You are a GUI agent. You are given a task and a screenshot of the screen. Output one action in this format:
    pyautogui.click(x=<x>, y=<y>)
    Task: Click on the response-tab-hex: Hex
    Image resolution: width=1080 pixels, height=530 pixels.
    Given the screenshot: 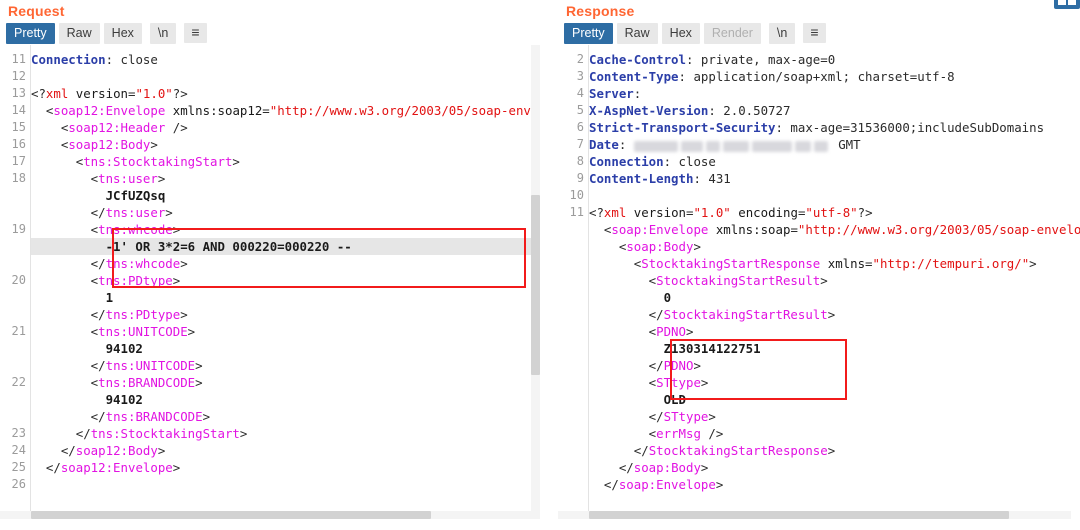 What is the action you would take?
    pyautogui.click(x=680, y=33)
    